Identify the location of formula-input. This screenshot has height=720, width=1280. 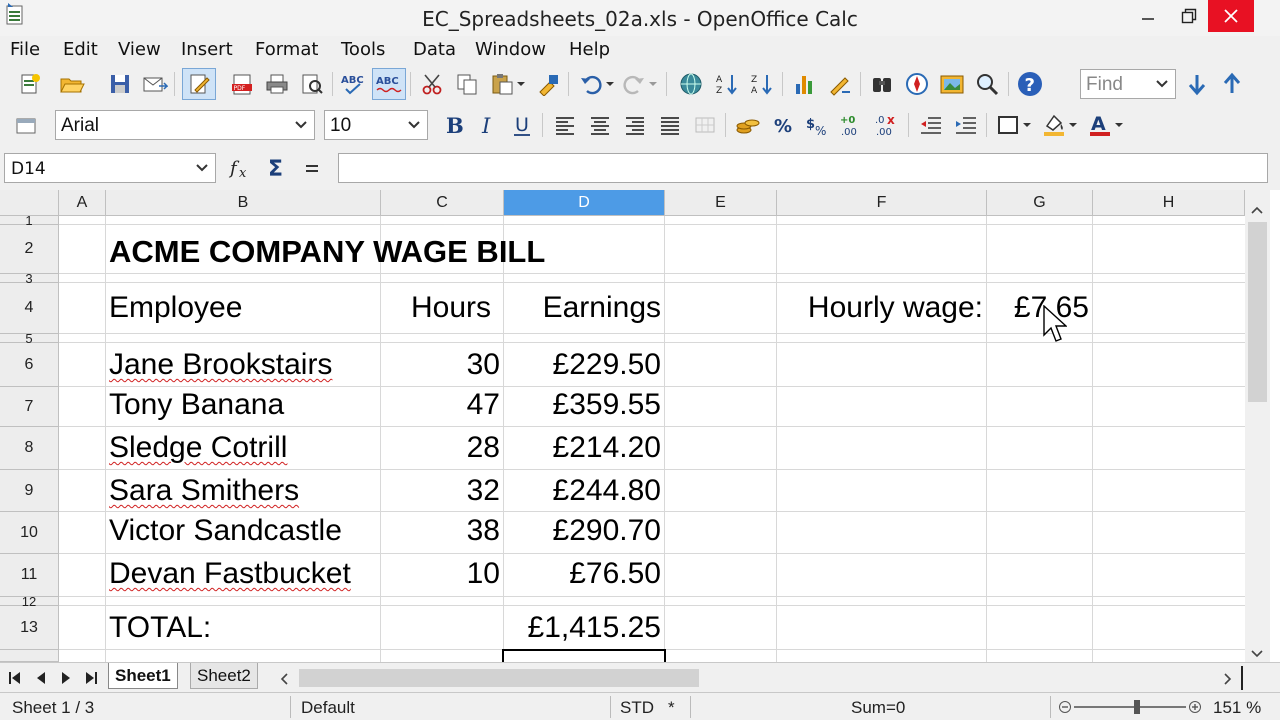
(803, 168).